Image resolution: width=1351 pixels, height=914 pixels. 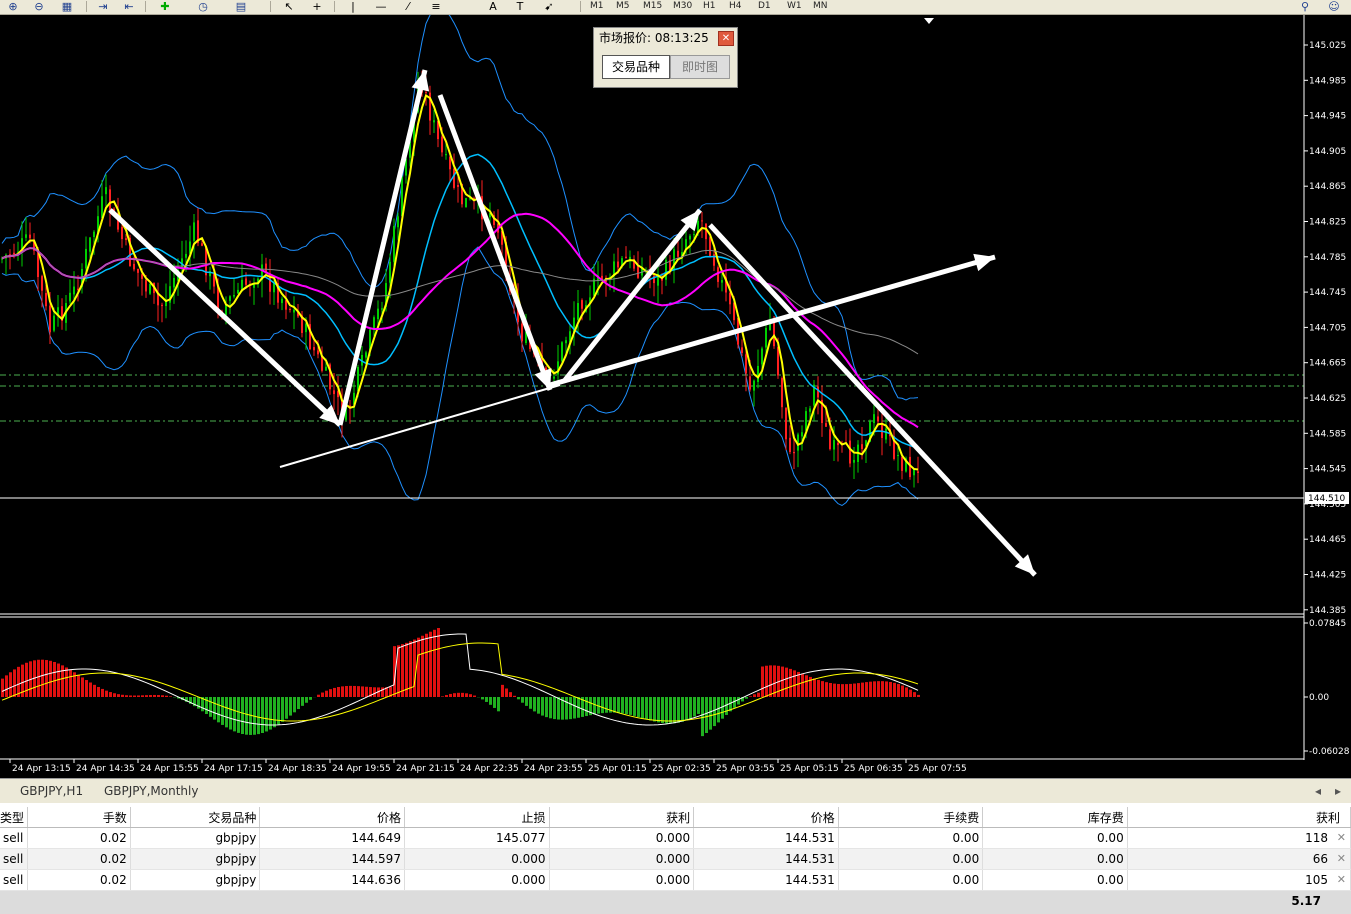 What do you see at coordinates (436, 6) in the screenshot?
I see `channel-icon: ≡` at bounding box center [436, 6].